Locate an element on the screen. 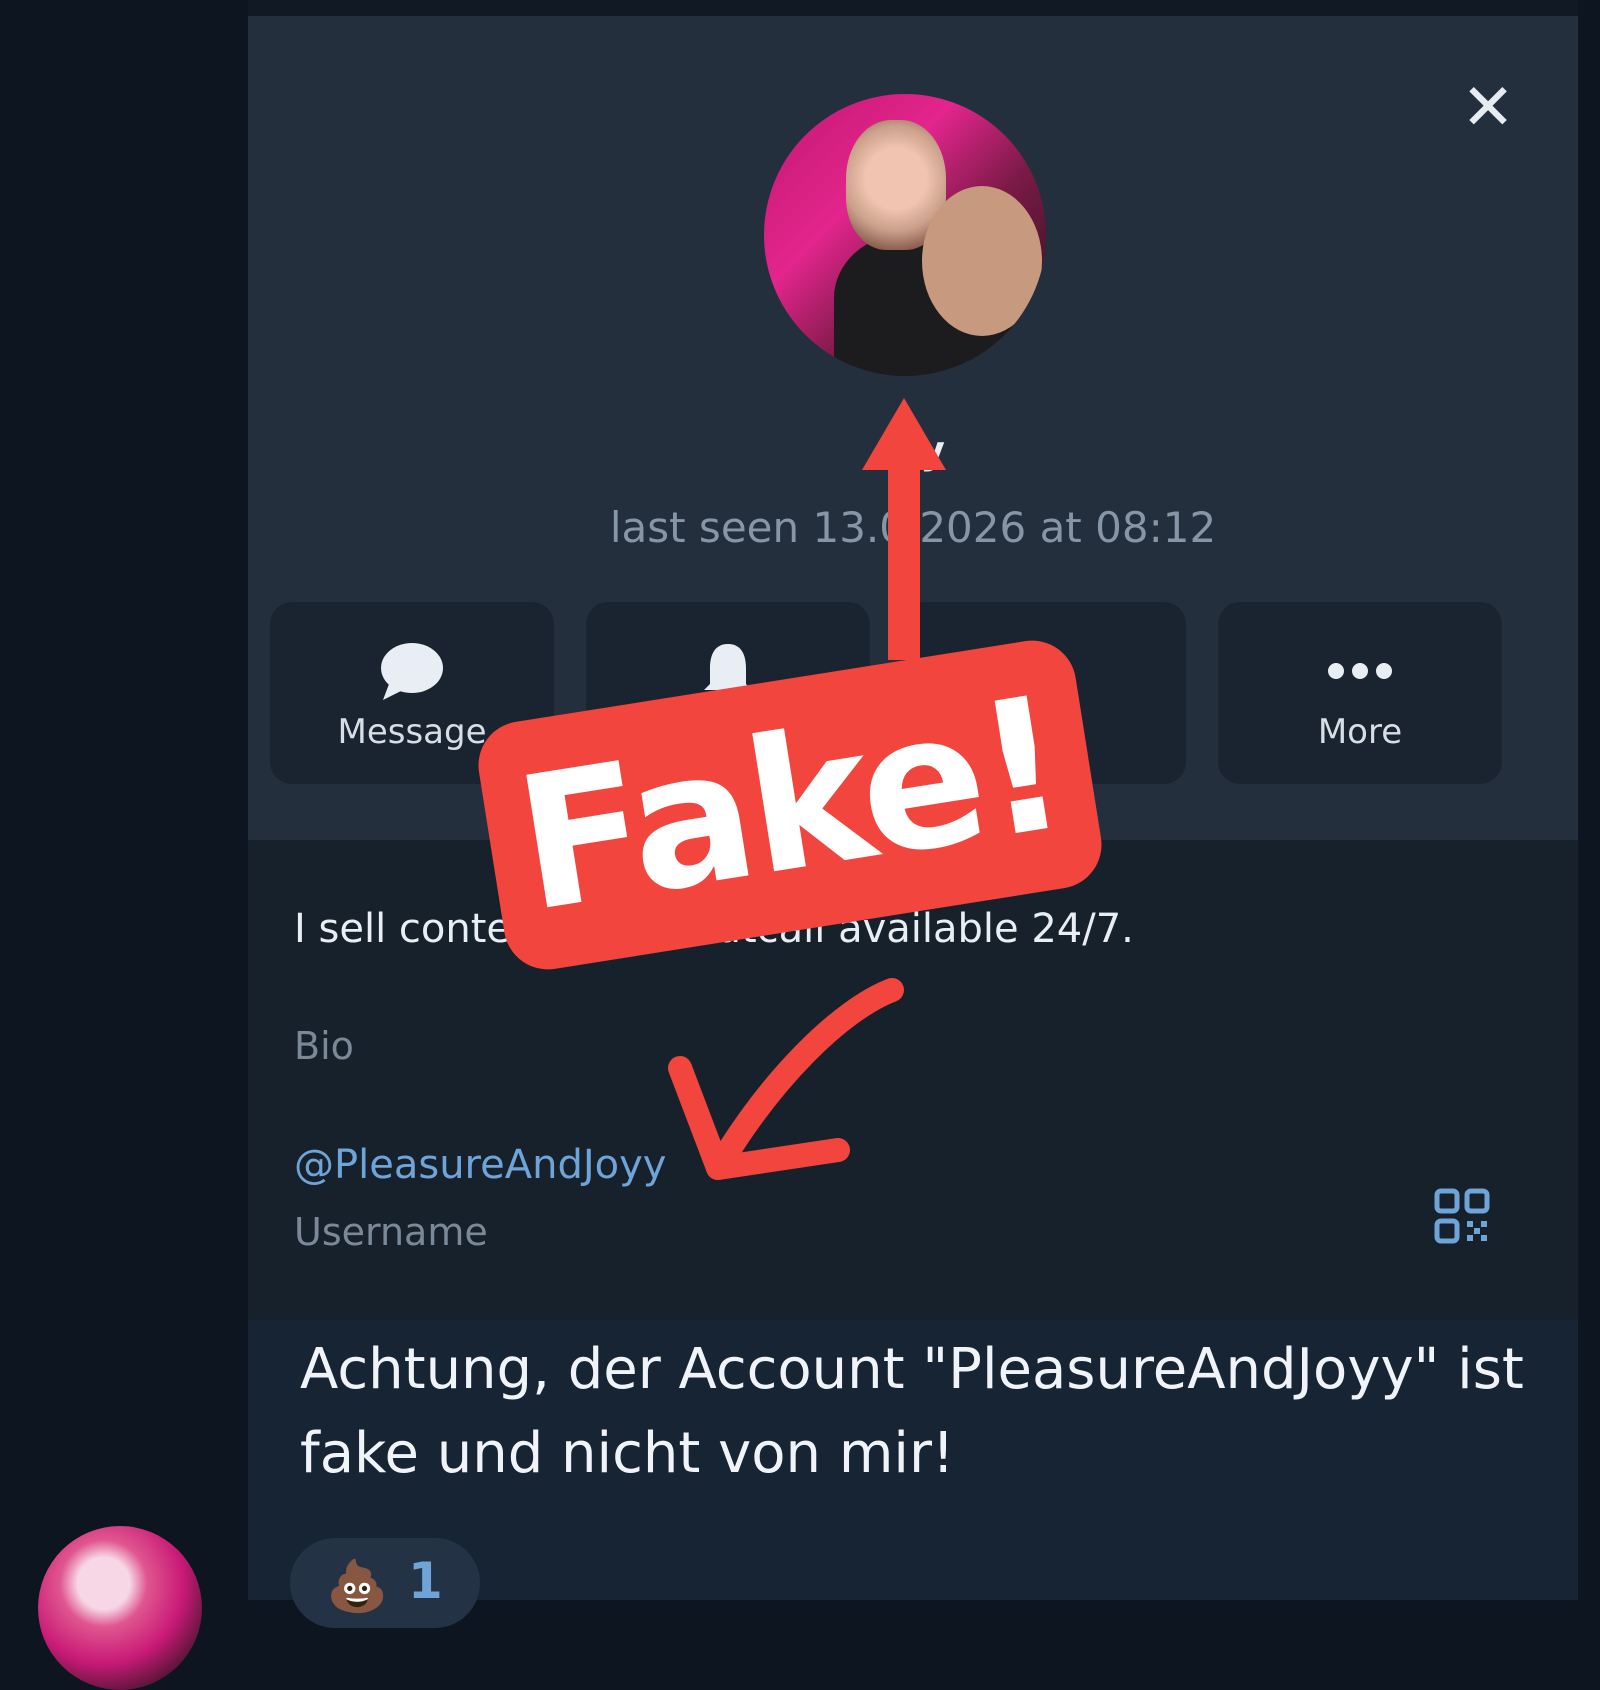 Image resolution: width=1600 pixels, height=1690 pixels. last-seen-status: last seen 13.0 2026 at 08:12 is located at coordinates (913, 527).